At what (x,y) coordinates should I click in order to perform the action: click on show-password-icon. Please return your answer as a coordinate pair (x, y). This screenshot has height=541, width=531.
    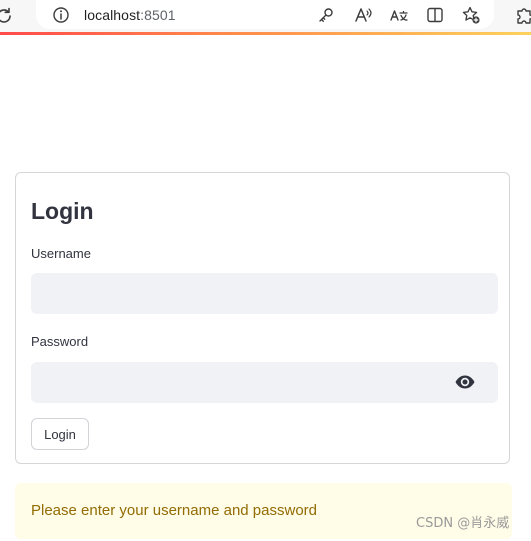
    Looking at the image, I should click on (465, 382).